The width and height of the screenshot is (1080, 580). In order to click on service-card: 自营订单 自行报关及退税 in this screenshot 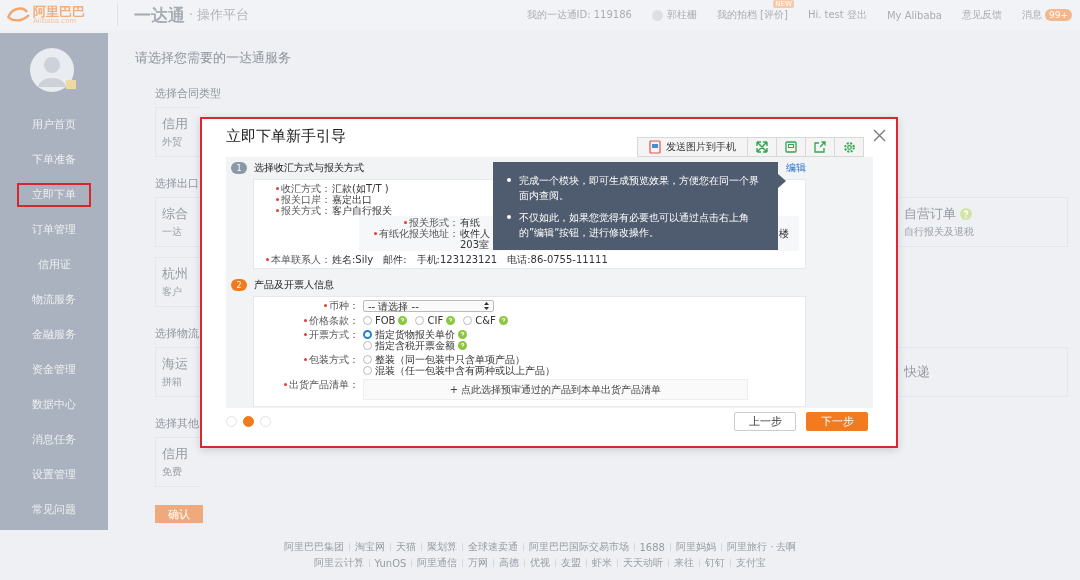, I will do `click(983, 222)`.